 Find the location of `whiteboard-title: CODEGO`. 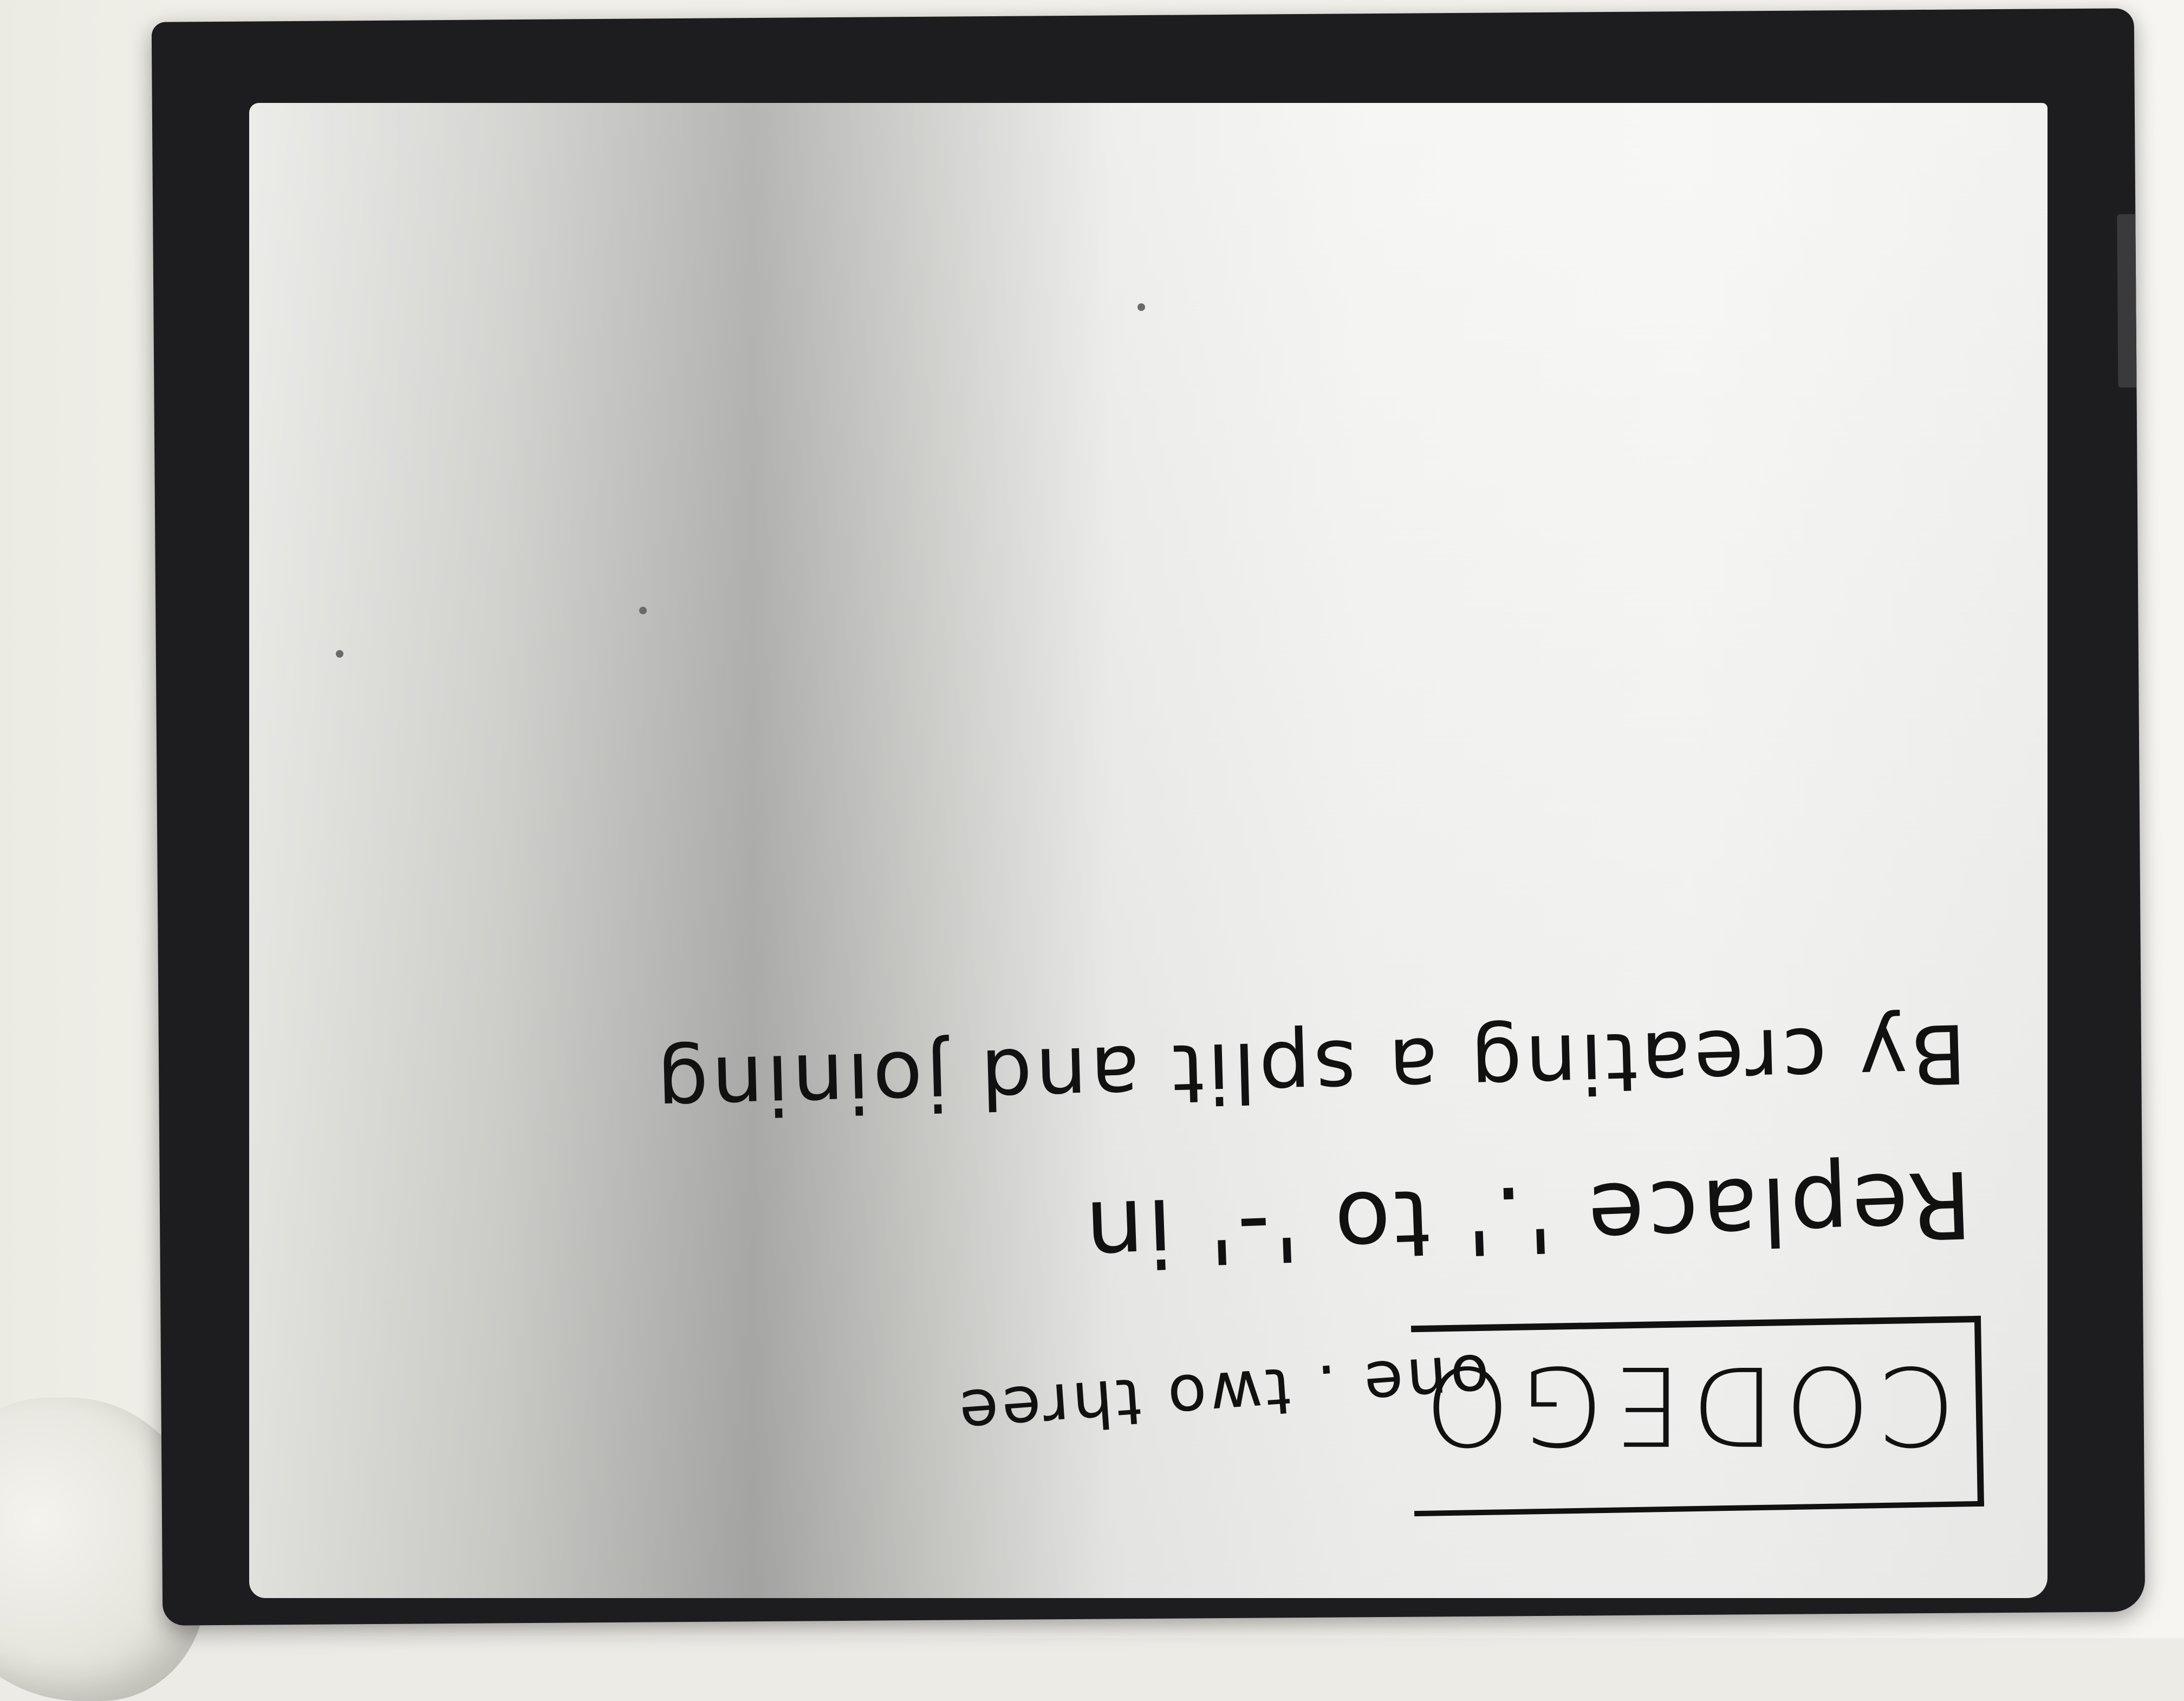

whiteboard-title: CODEGO is located at coordinates (1685, 1405).